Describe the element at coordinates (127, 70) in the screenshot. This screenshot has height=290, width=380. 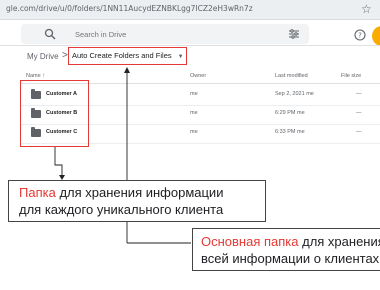
I see `main-arrowhead` at that location.